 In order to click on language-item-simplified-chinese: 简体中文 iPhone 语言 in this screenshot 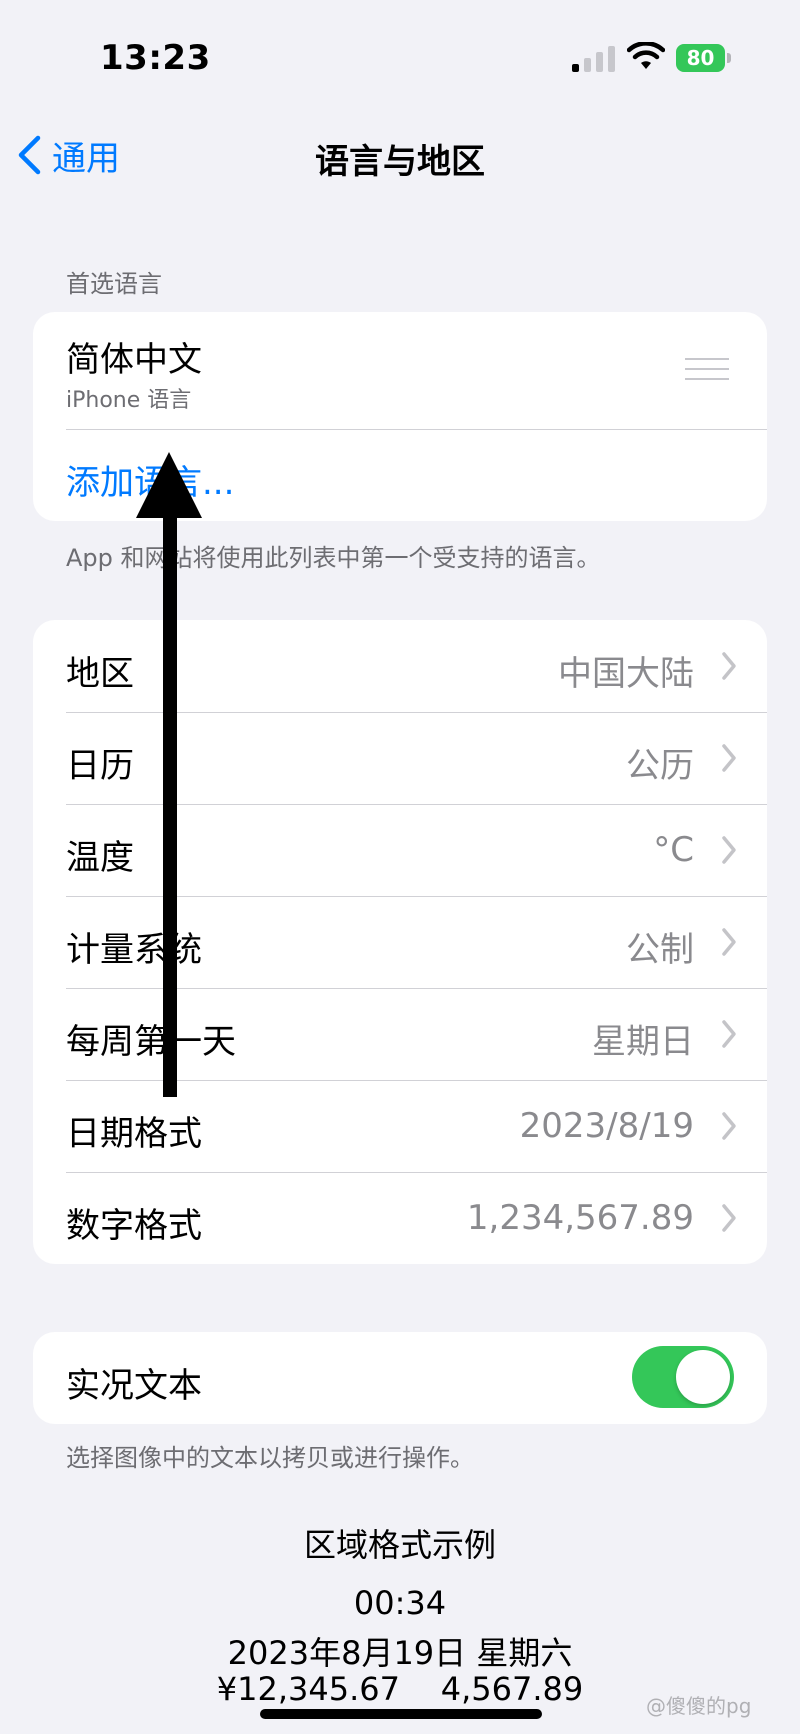, I will do `click(400, 370)`.